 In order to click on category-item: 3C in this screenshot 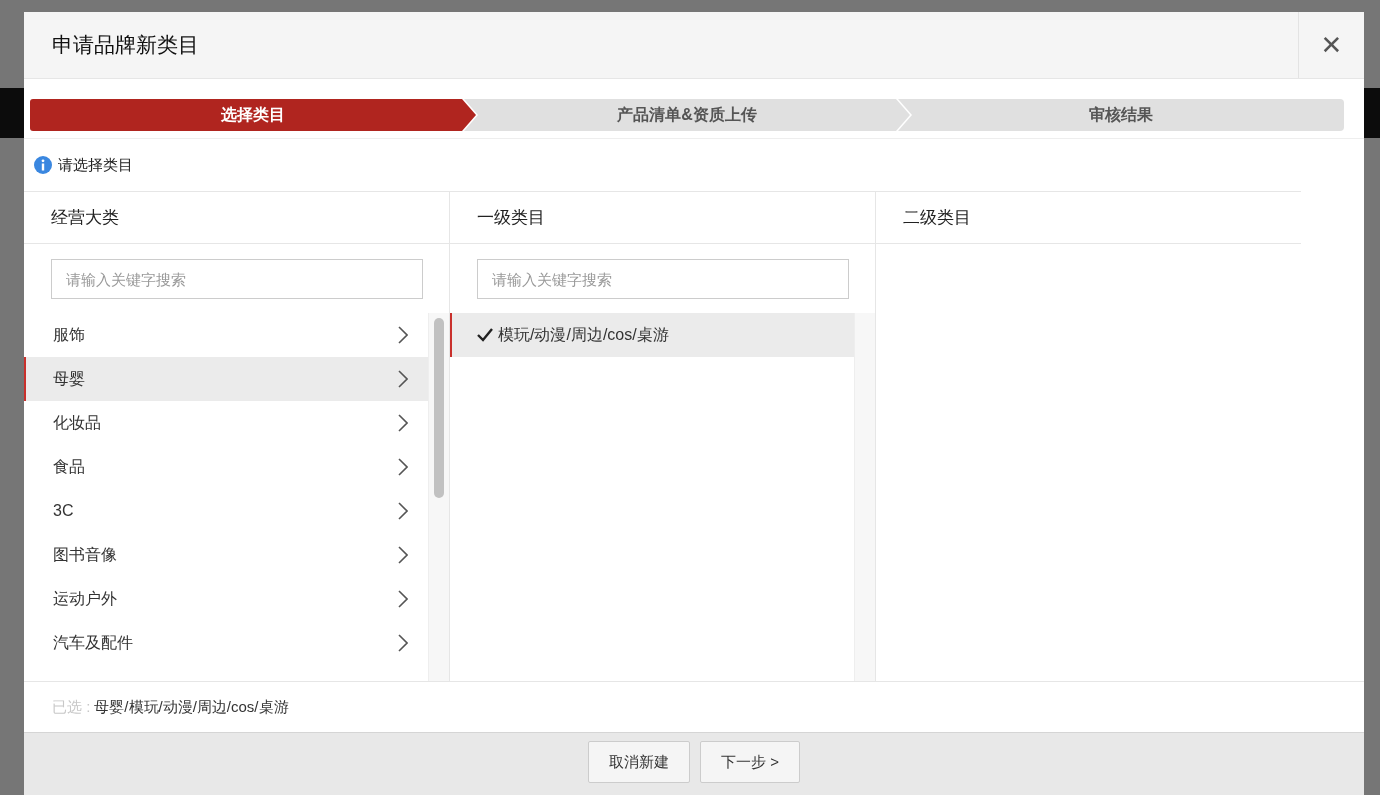, I will do `click(226, 511)`.